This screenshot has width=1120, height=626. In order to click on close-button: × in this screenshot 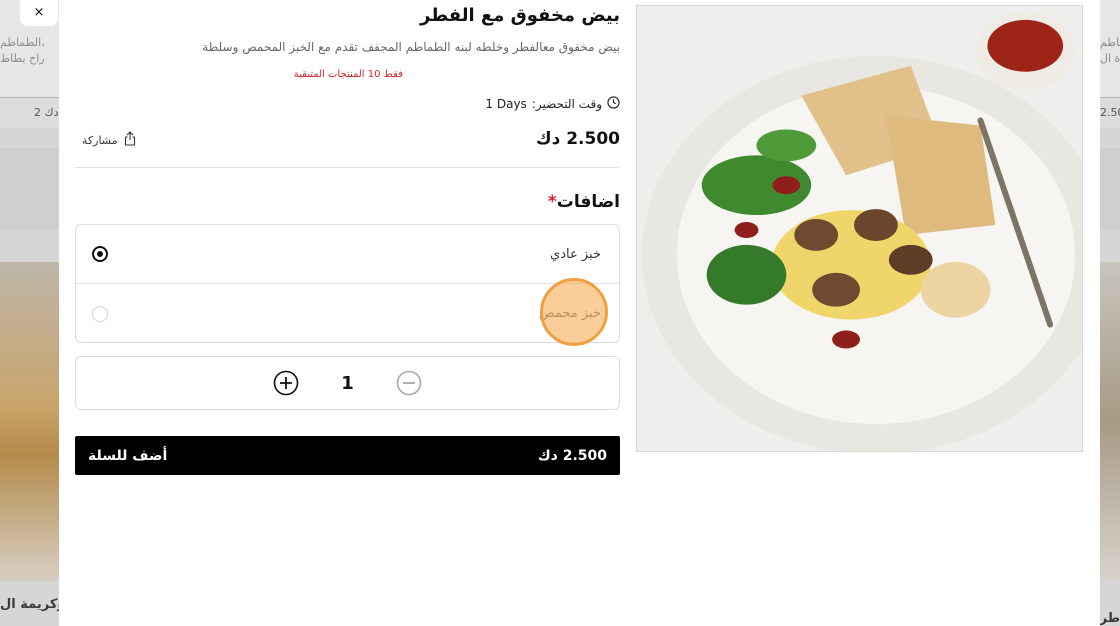, I will do `click(39, 13)`.